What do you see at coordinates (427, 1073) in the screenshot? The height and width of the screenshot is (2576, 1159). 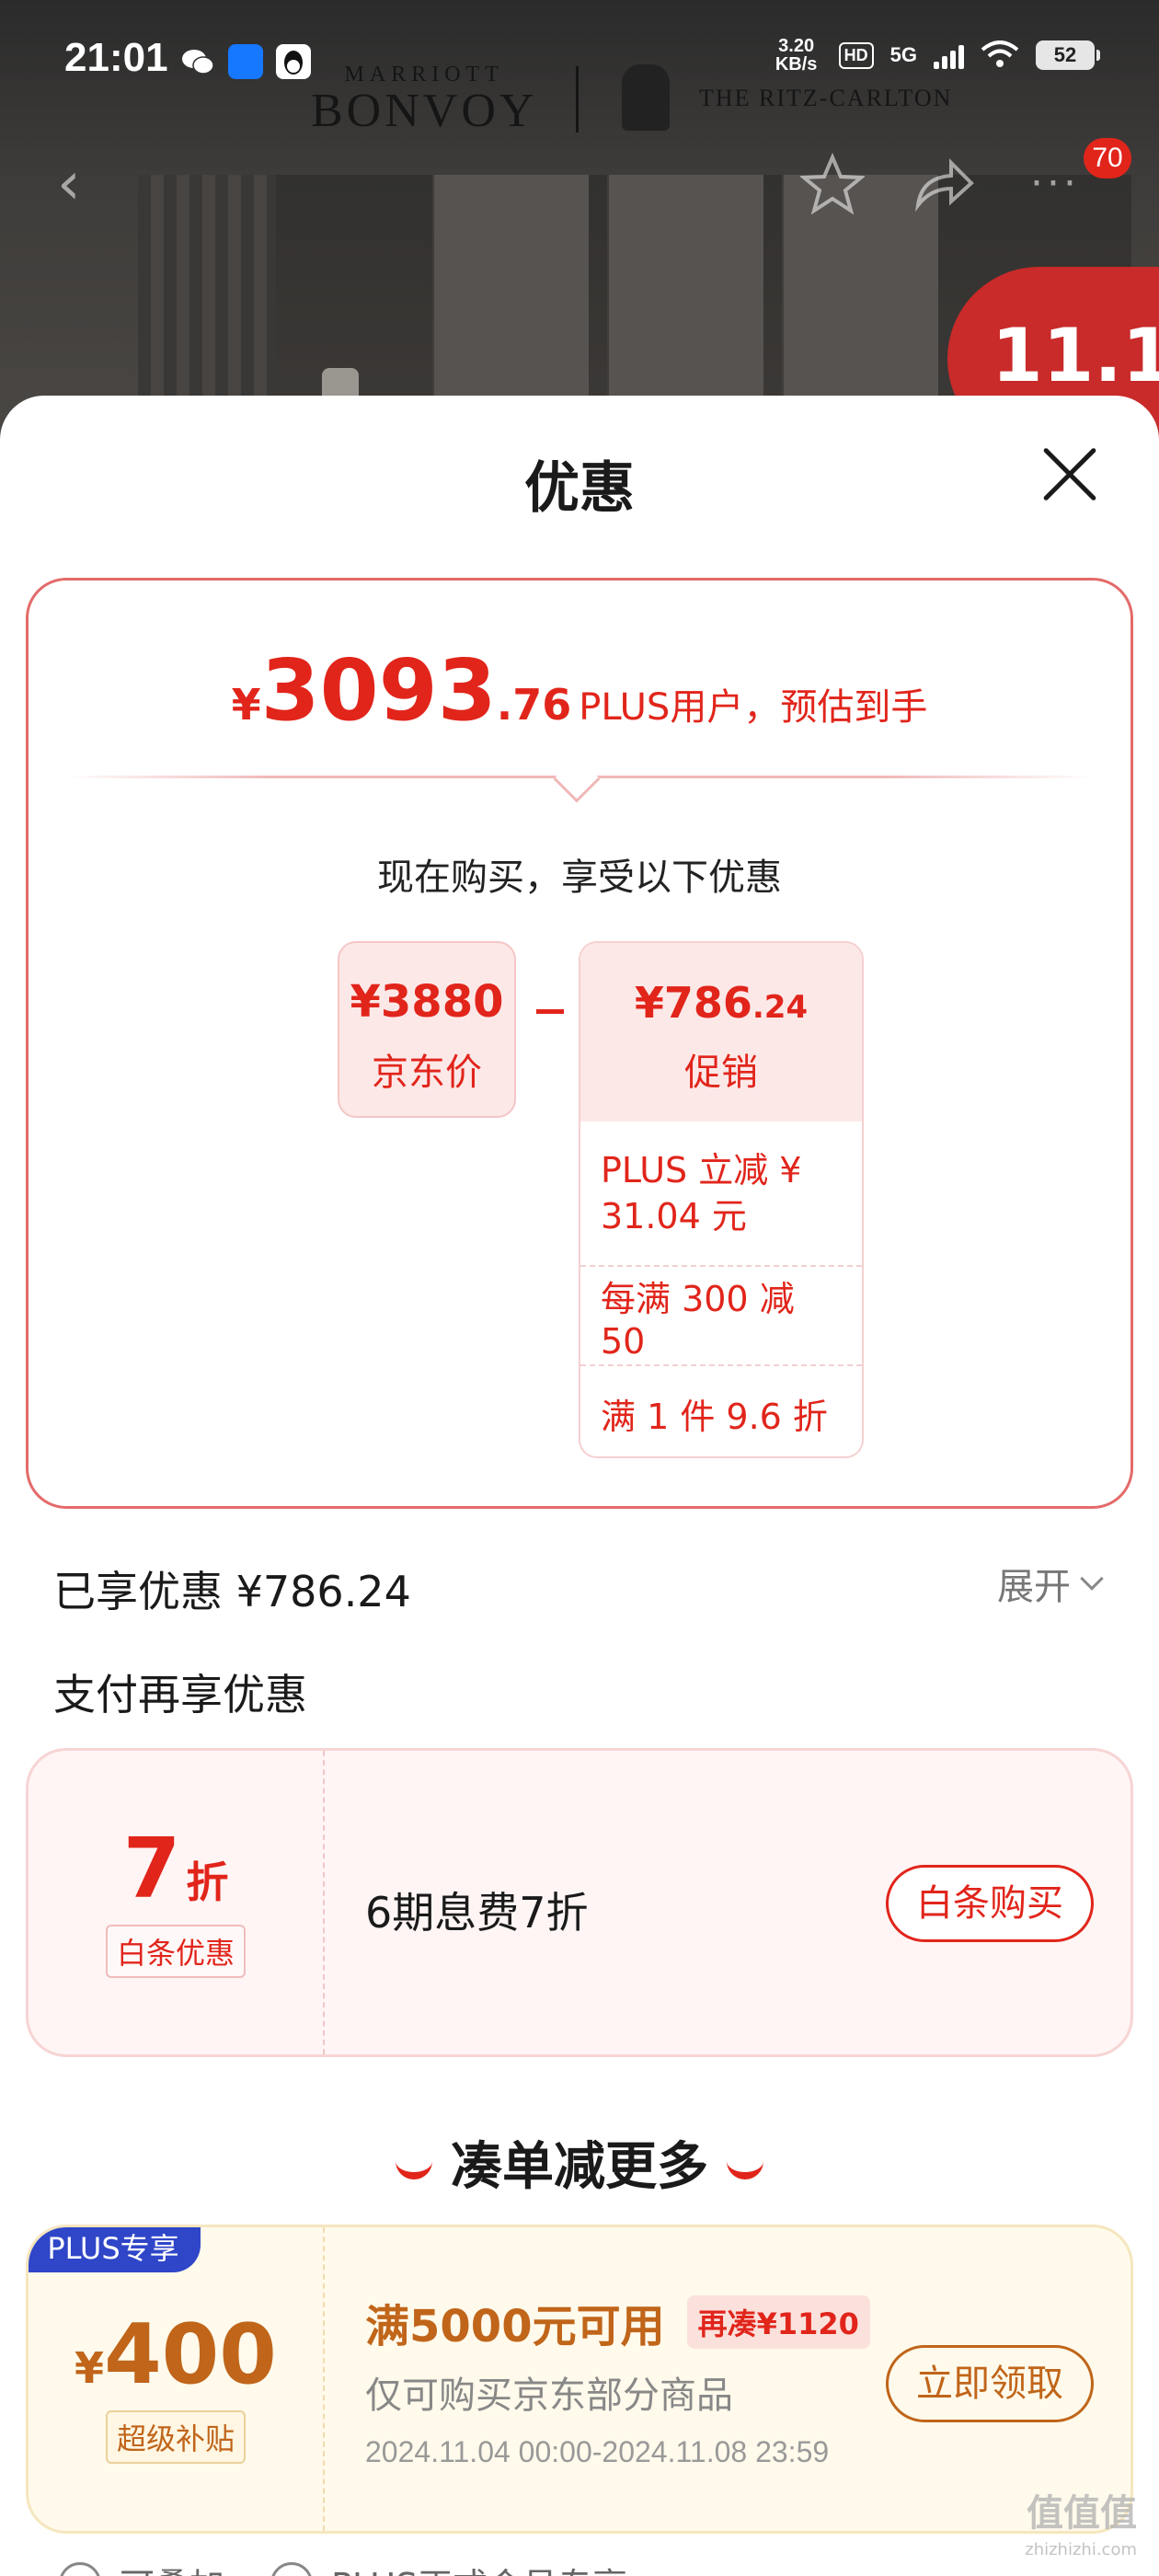 I see `jd-price-label: 京东价` at bounding box center [427, 1073].